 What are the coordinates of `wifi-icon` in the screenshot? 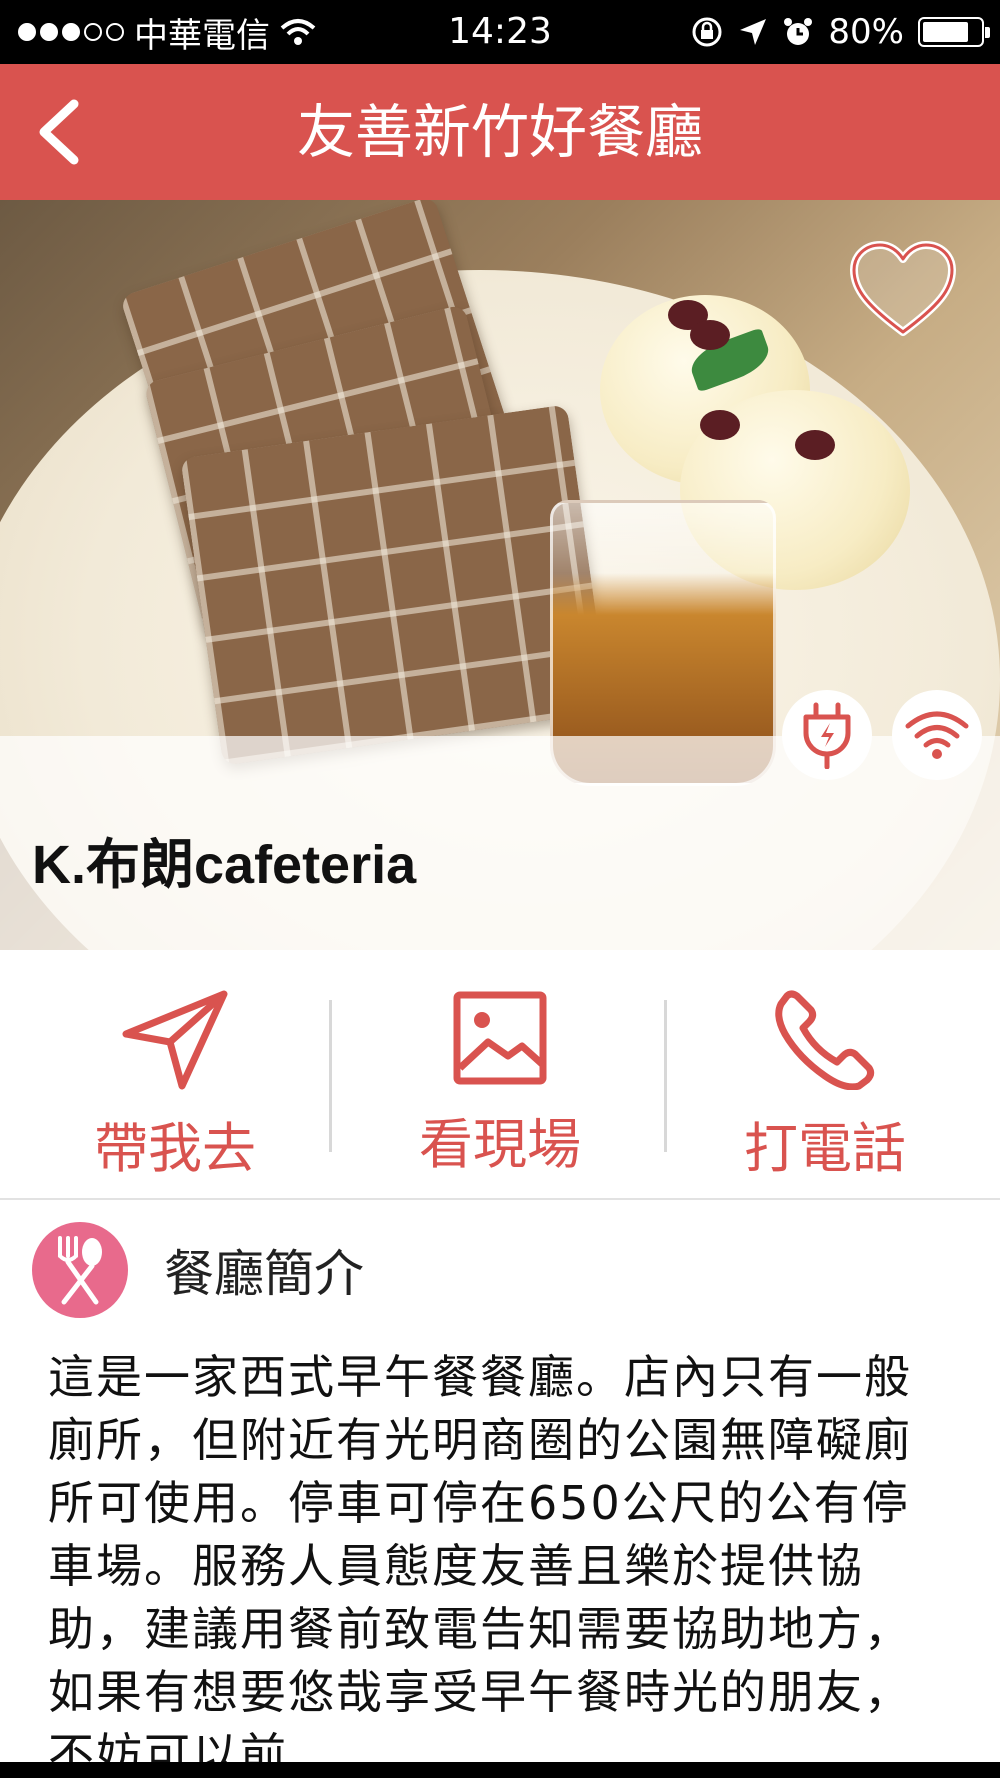 It's located at (937, 735).